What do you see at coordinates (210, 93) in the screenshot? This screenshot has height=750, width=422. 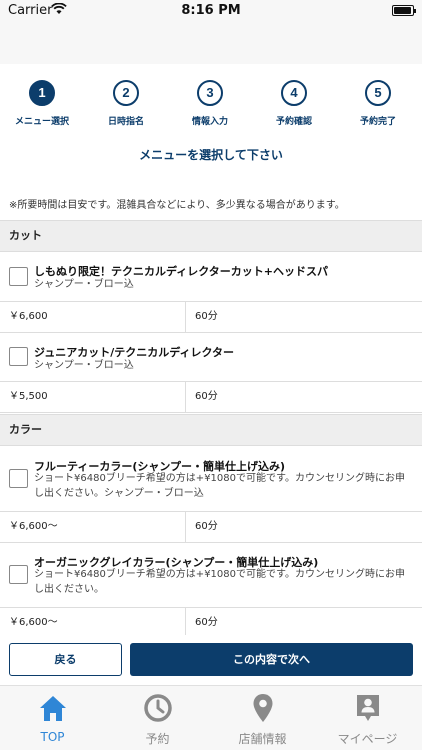 I see `step-number: 3` at bounding box center [210, 93].